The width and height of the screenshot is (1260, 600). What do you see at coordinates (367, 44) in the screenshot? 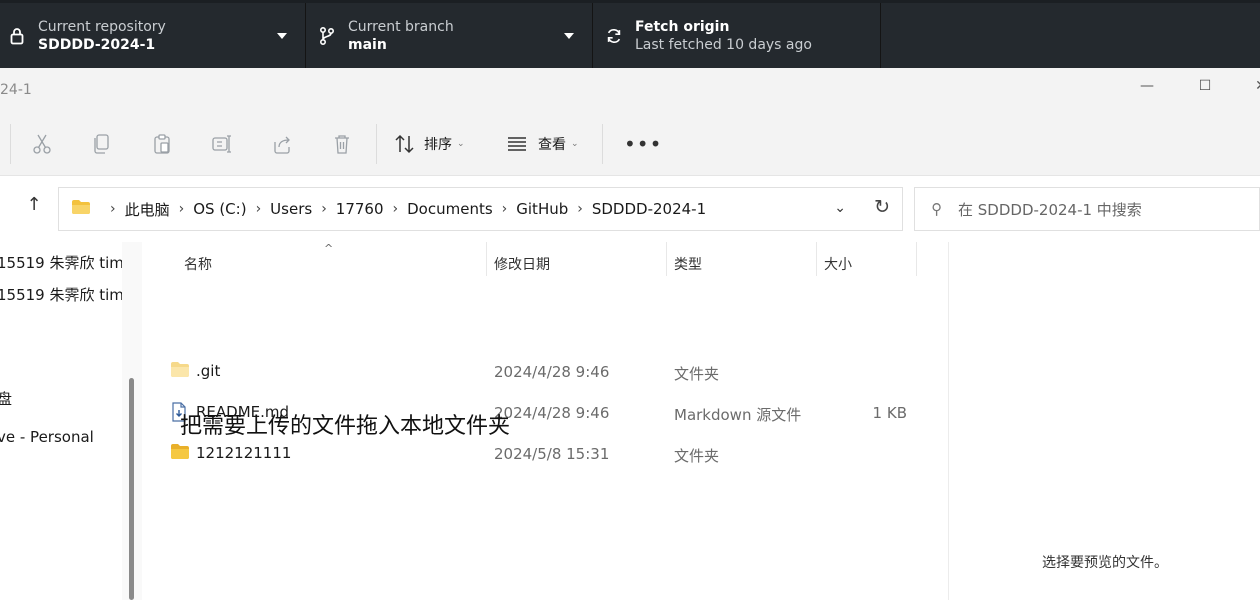
I see `branch-name: main` at bounding box center [367, 44].